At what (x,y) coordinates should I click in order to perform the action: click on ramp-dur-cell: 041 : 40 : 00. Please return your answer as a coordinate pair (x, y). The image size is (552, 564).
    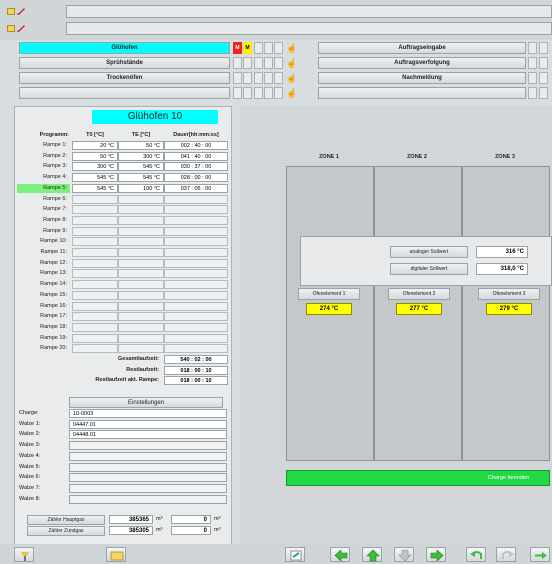
    Looking at the image, I should click on (196, 156).